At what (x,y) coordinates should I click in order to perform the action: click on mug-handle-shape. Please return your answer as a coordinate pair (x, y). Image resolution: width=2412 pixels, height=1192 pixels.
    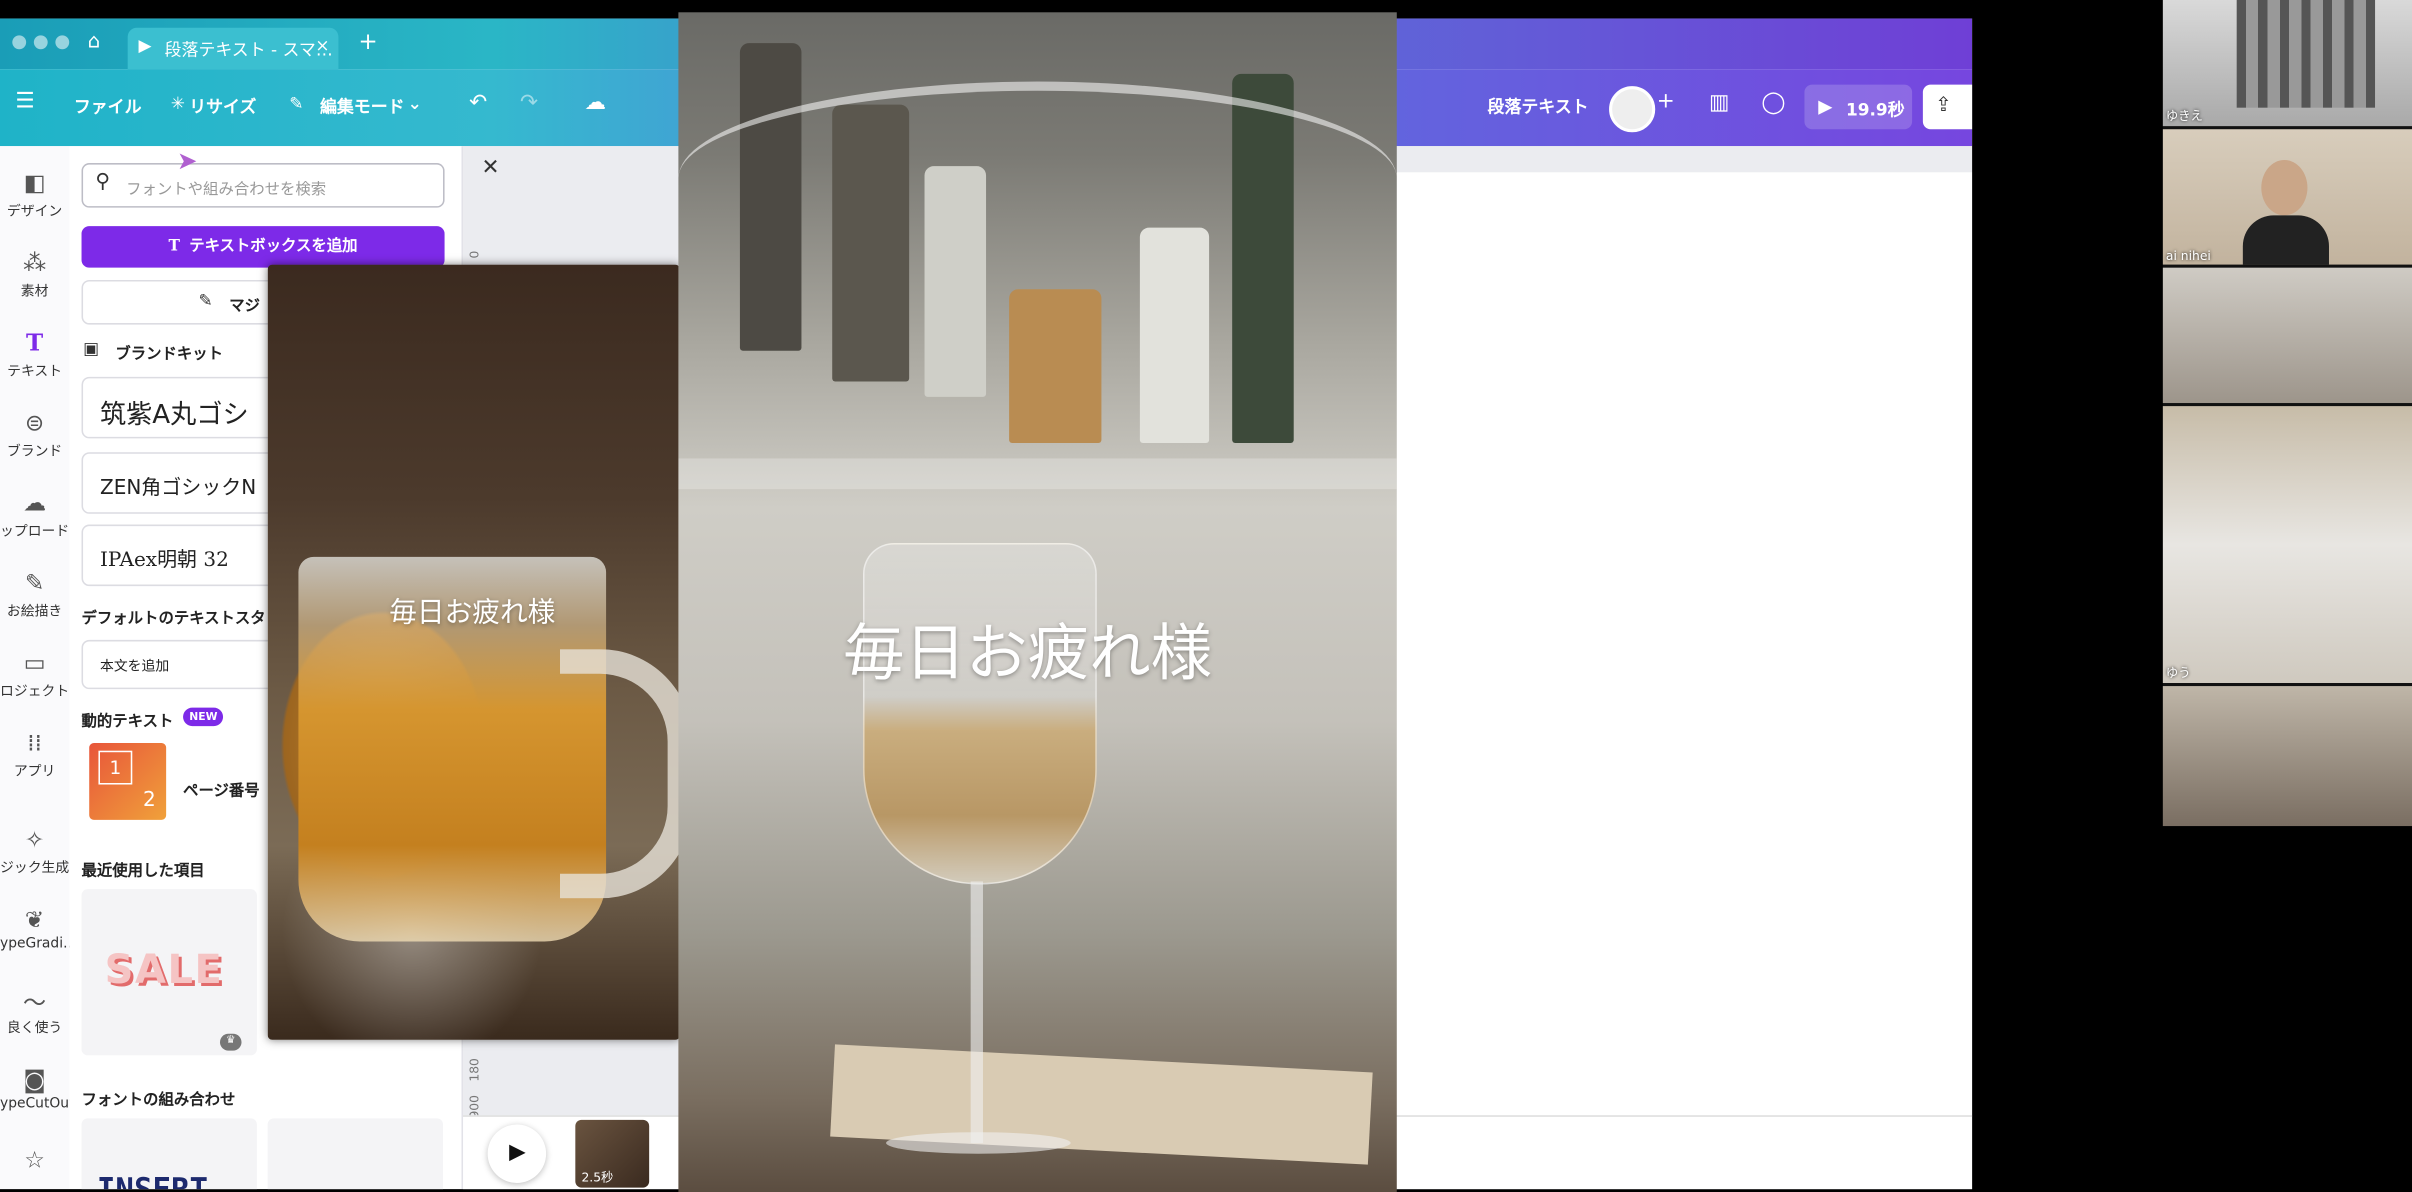
    Looking at the image, I should click on (619, 774).